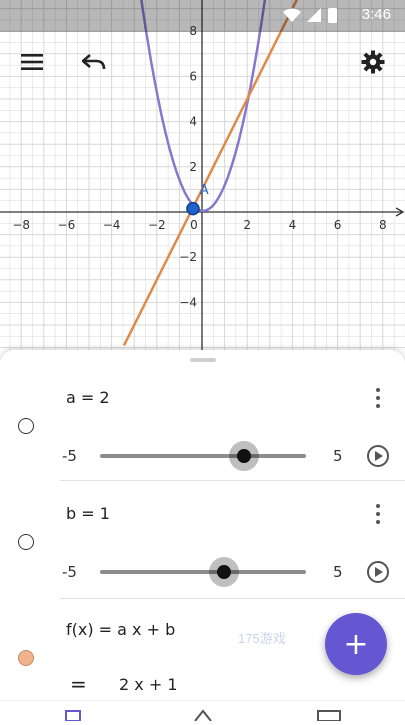 Image resolution: width=405 pixels, height=725 pixels. I want to click on status-bar: 3:46, so click(202, 17).